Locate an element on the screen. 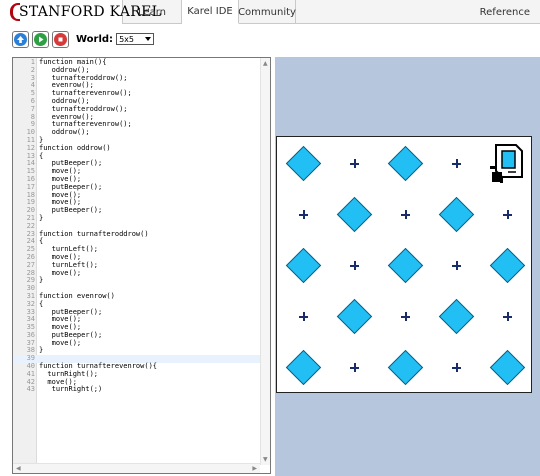 The height and width of the screenshot is (476, 540). code-text: function evenrow() is located at coordinates (77, 295).